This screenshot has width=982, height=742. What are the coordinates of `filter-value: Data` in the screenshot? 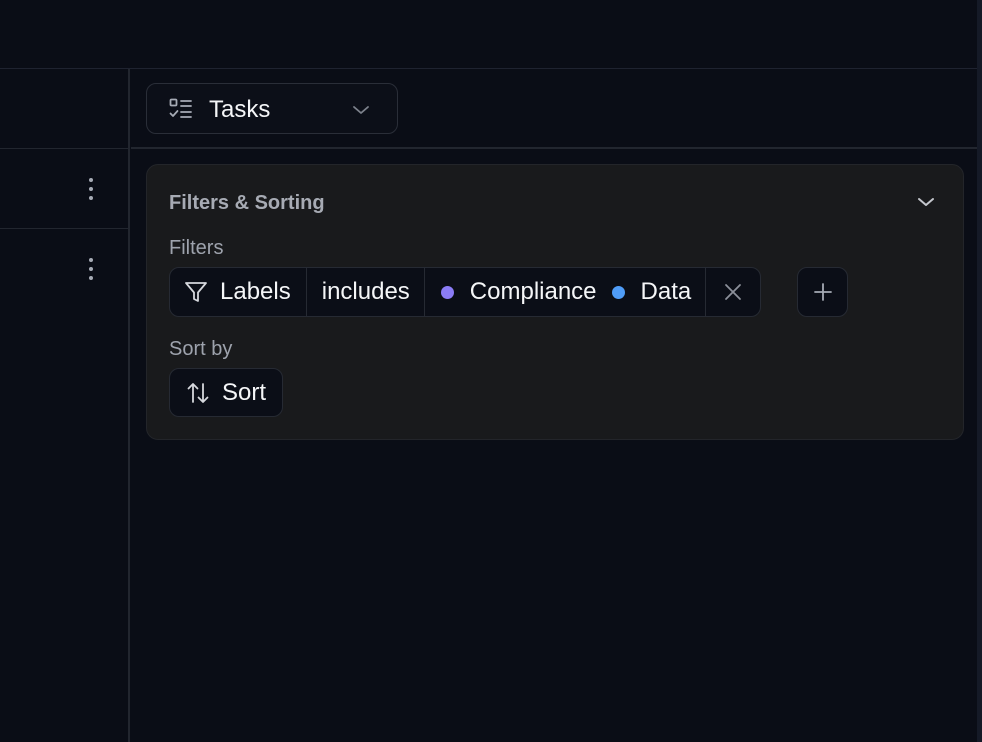 It's located at (666, 291).